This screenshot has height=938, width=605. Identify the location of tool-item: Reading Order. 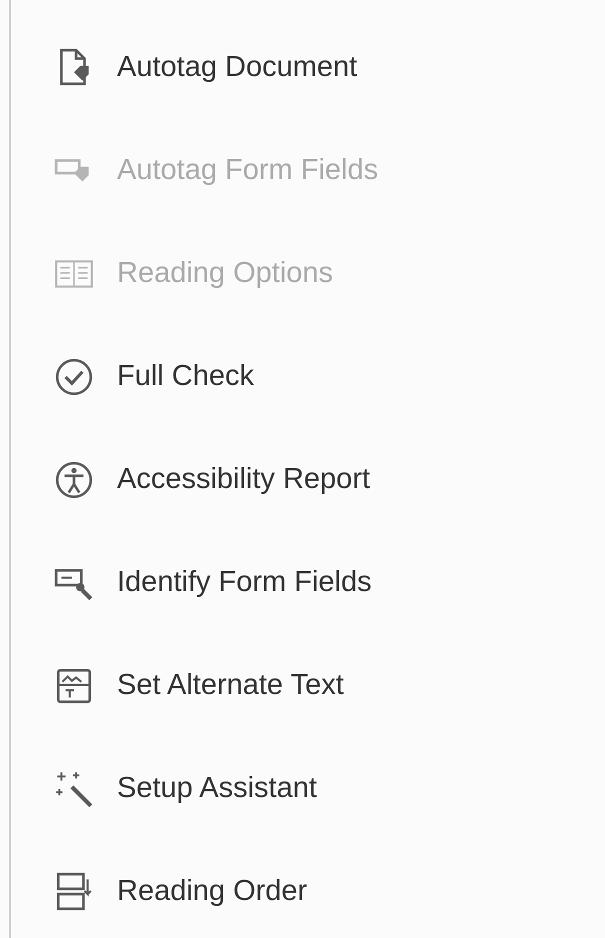
(212, 891).